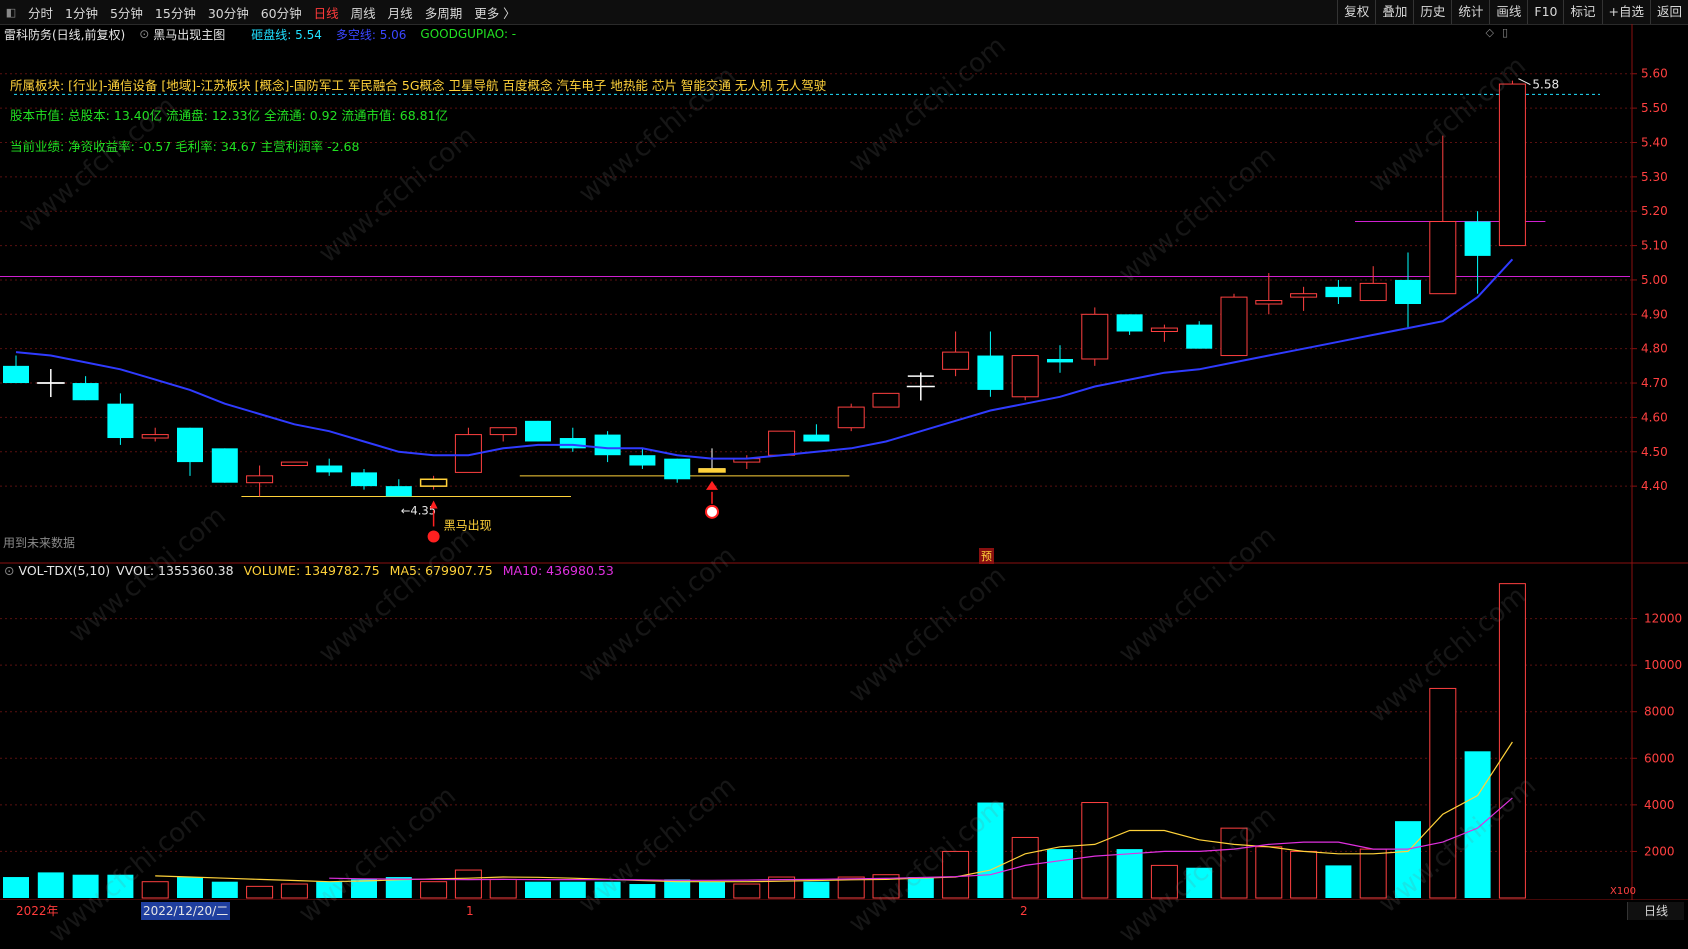  Describe the element at coordinates (418, 510) in the screenshot. I see `low-price-label: ←4.35` at that location.